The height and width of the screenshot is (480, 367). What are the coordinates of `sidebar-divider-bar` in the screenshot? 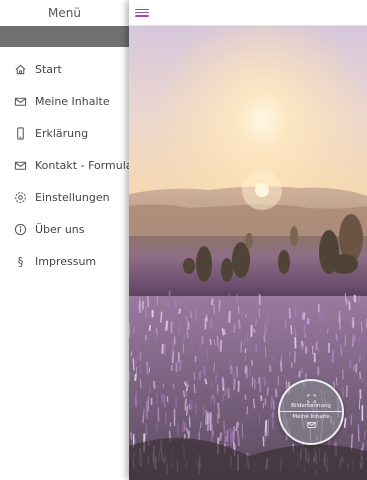 It's located at (64, 36).